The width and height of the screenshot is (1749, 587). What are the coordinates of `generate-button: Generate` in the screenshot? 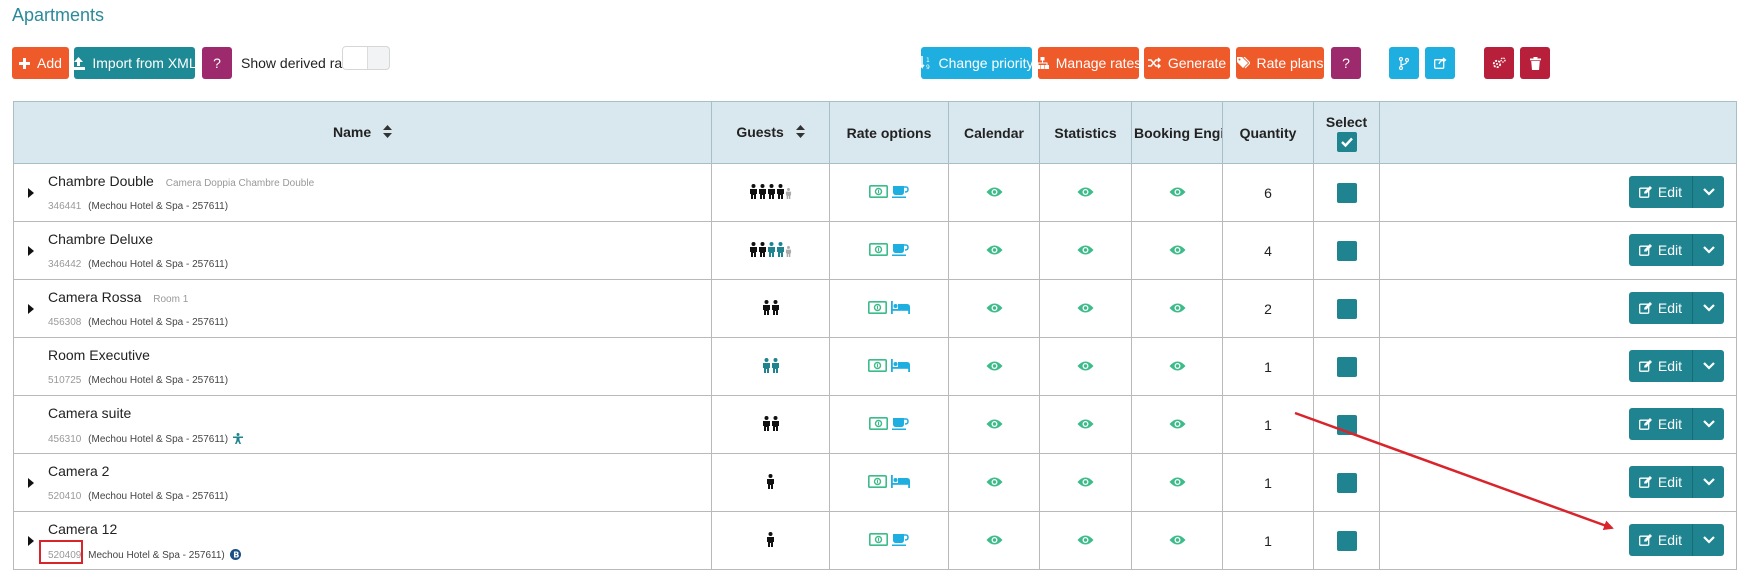 It's located at (1187, 63).